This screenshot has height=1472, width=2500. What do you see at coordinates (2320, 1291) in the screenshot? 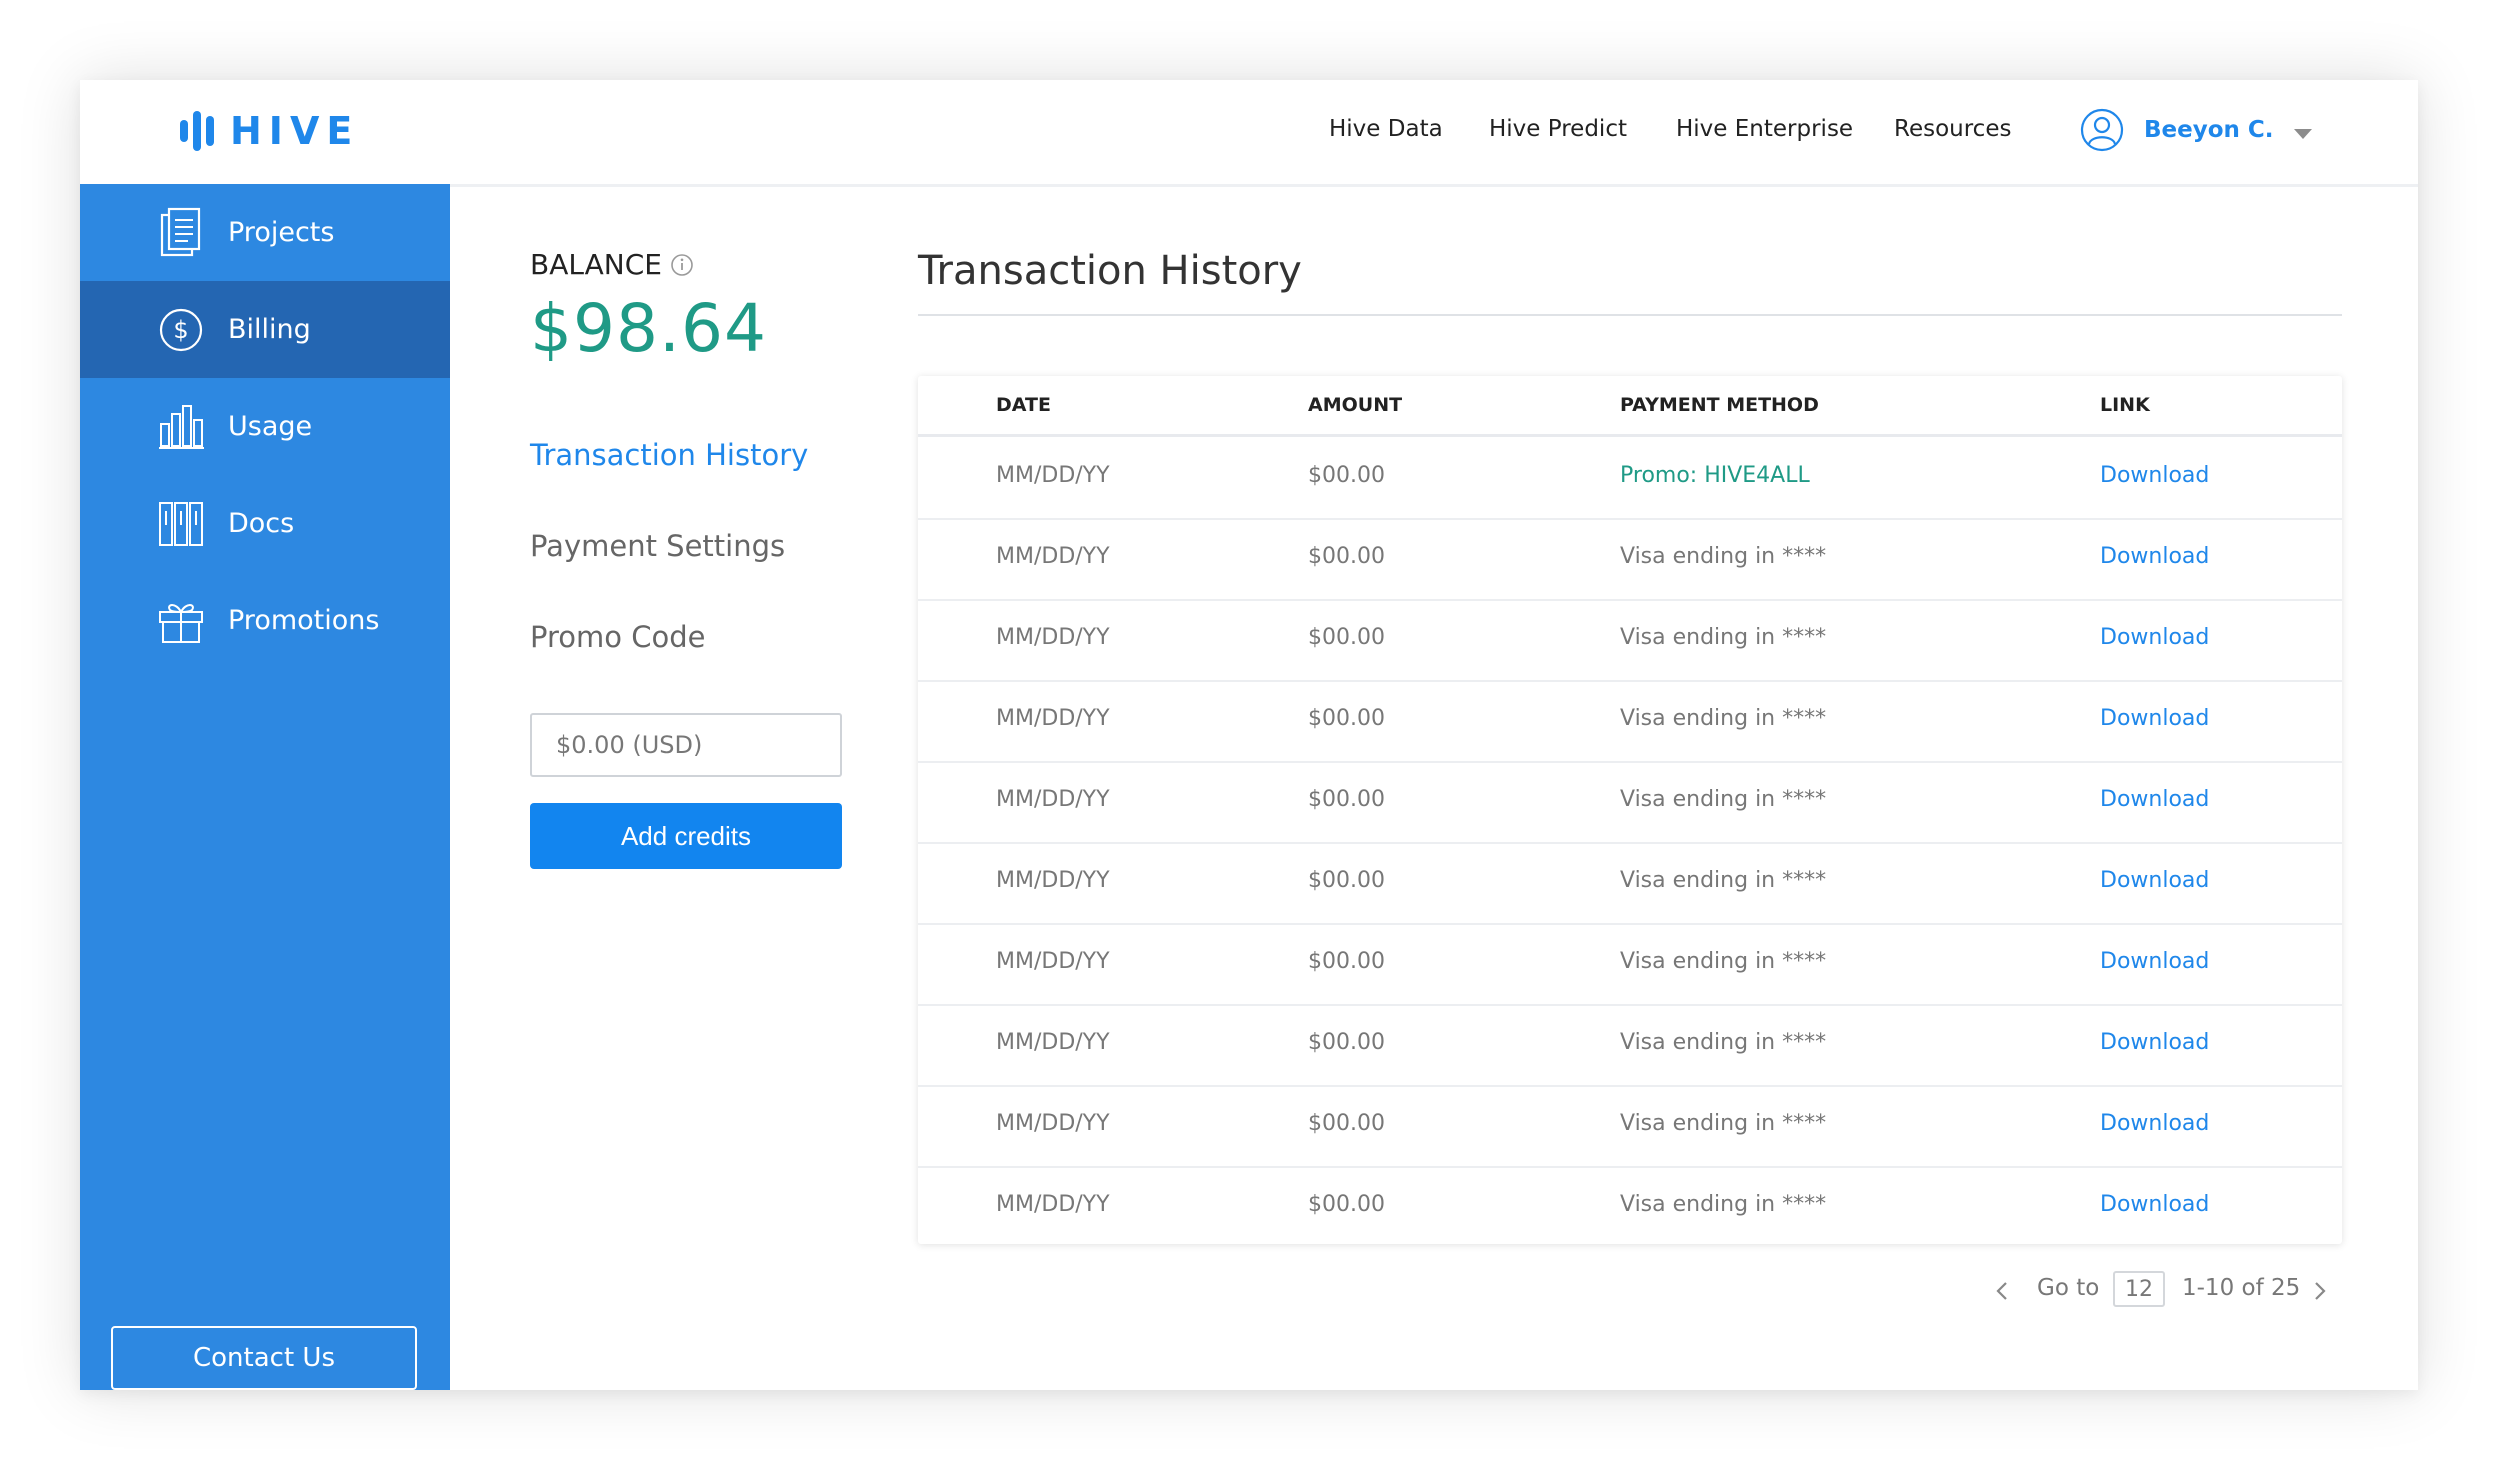
I see `chevron-right-icon` at bounding box center [2320, 1291].